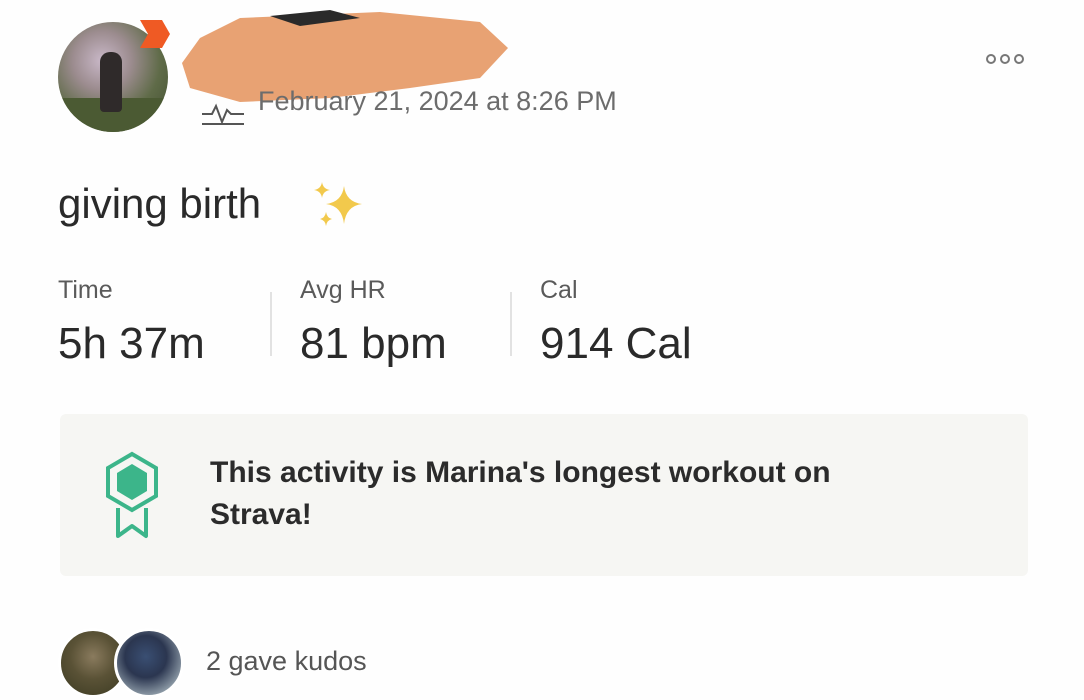  What do you see at coordinates (132, 494) in the screenshot?
I see `award-ribbon-icon` at bounding box center [132, 494].